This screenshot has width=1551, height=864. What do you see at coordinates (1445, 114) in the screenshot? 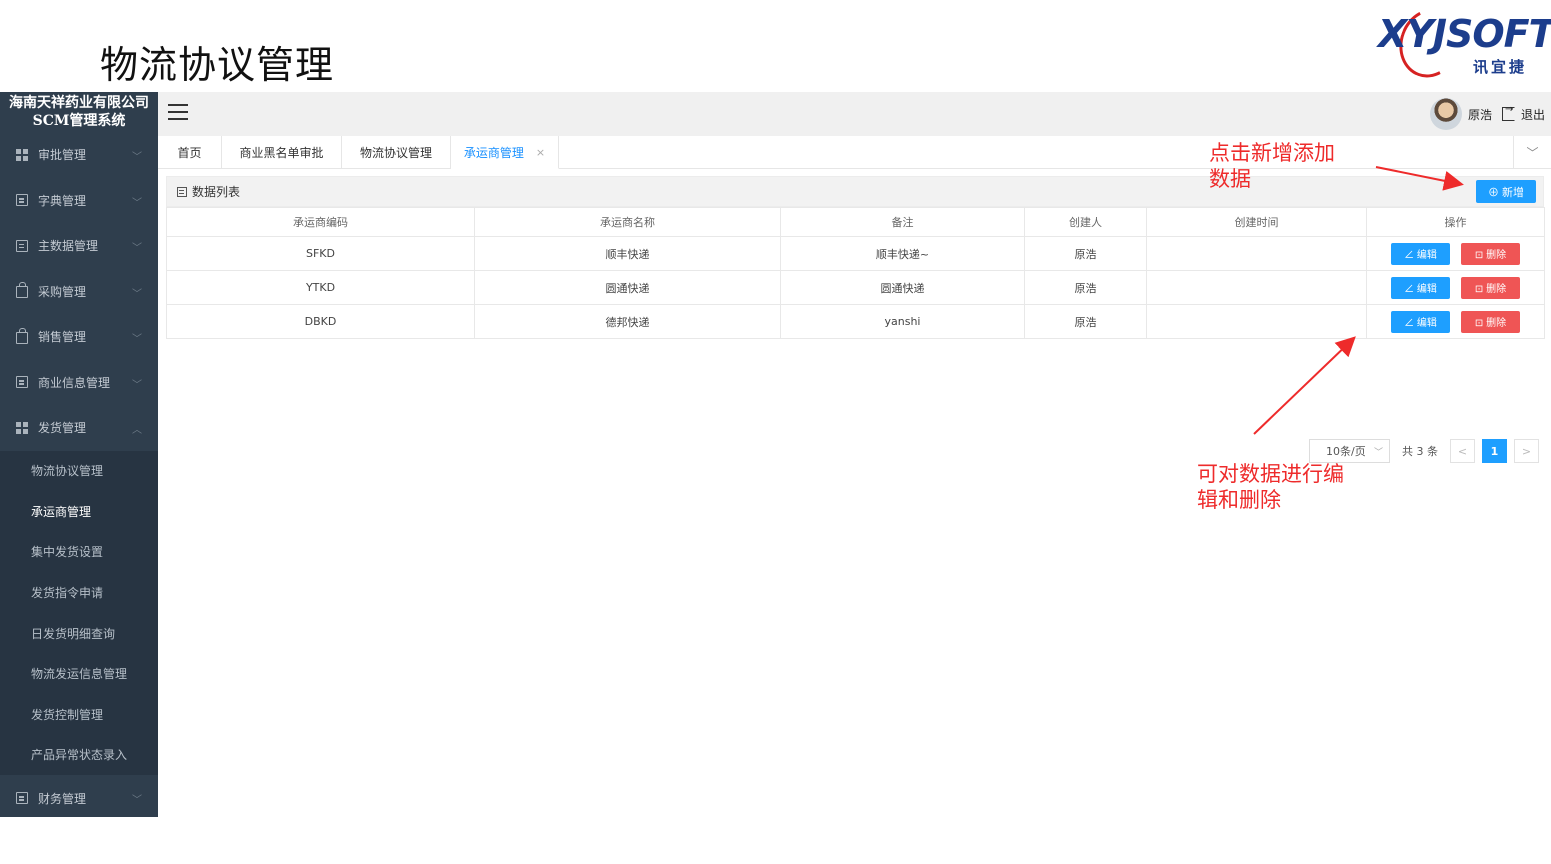
I see `avatar` at bounding box center [1445, 114].